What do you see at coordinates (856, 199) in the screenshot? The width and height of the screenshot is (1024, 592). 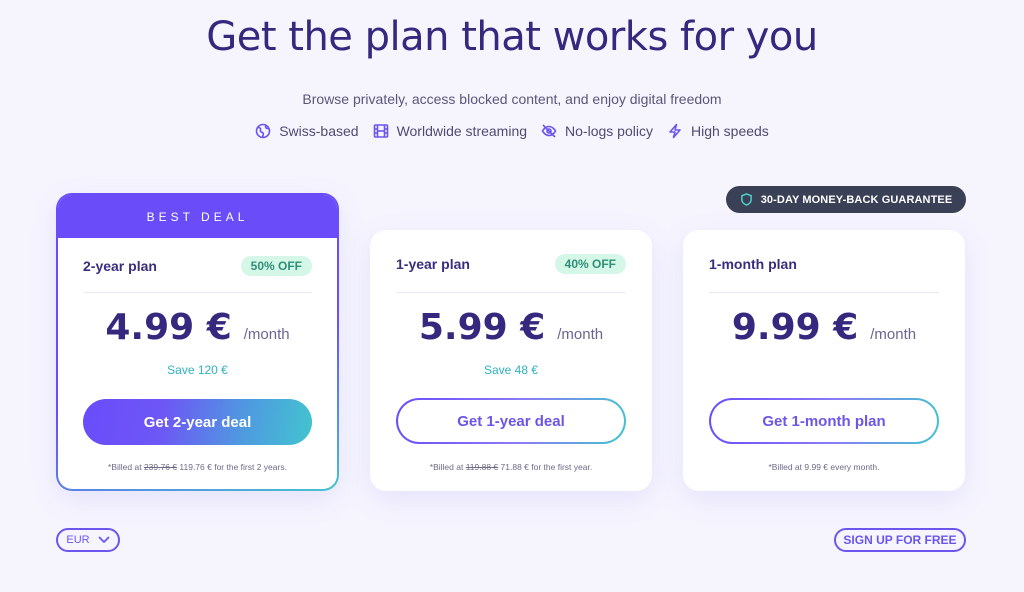 I see `guarantee-label: 30-DAY MONEY-BACK GUARANTEE` at bounding box center [856, 199].